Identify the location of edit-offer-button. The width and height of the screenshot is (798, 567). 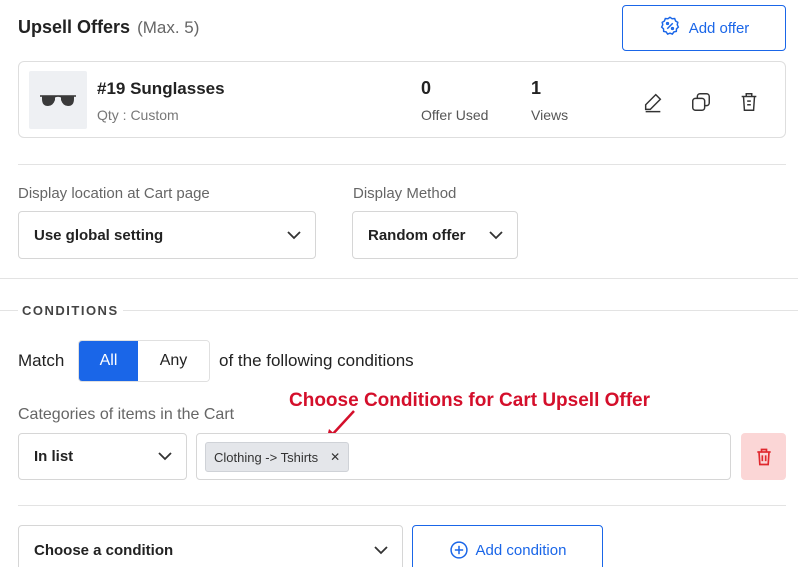
(653, 102).